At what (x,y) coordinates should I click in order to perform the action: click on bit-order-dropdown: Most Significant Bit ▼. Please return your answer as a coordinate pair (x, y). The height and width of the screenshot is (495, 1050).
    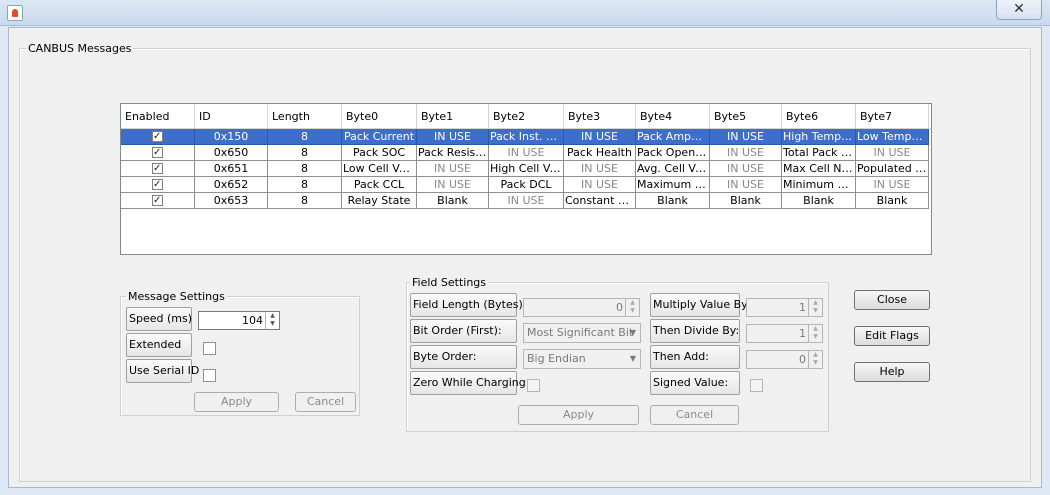
    Looking at the image, I should click on (582, 333).